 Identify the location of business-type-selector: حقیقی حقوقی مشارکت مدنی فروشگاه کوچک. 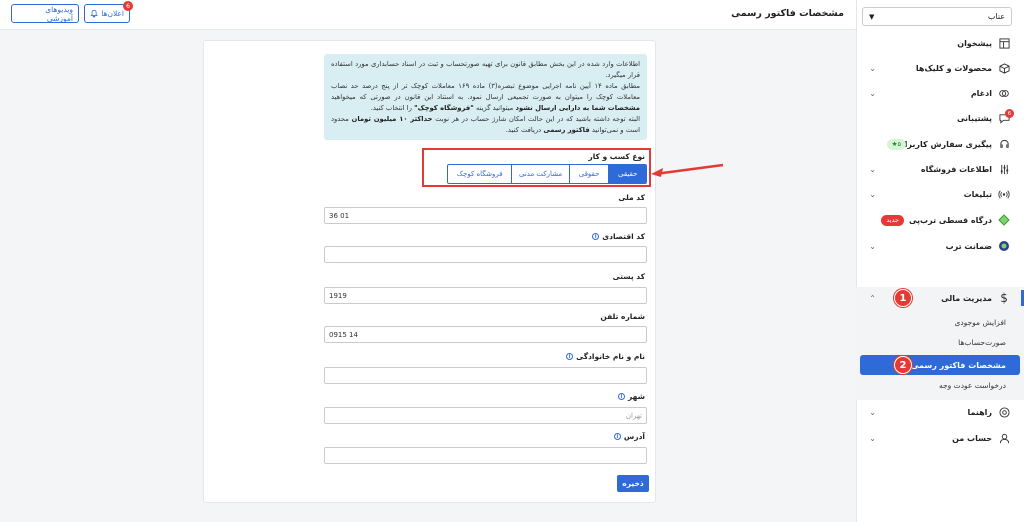
(547, 174).